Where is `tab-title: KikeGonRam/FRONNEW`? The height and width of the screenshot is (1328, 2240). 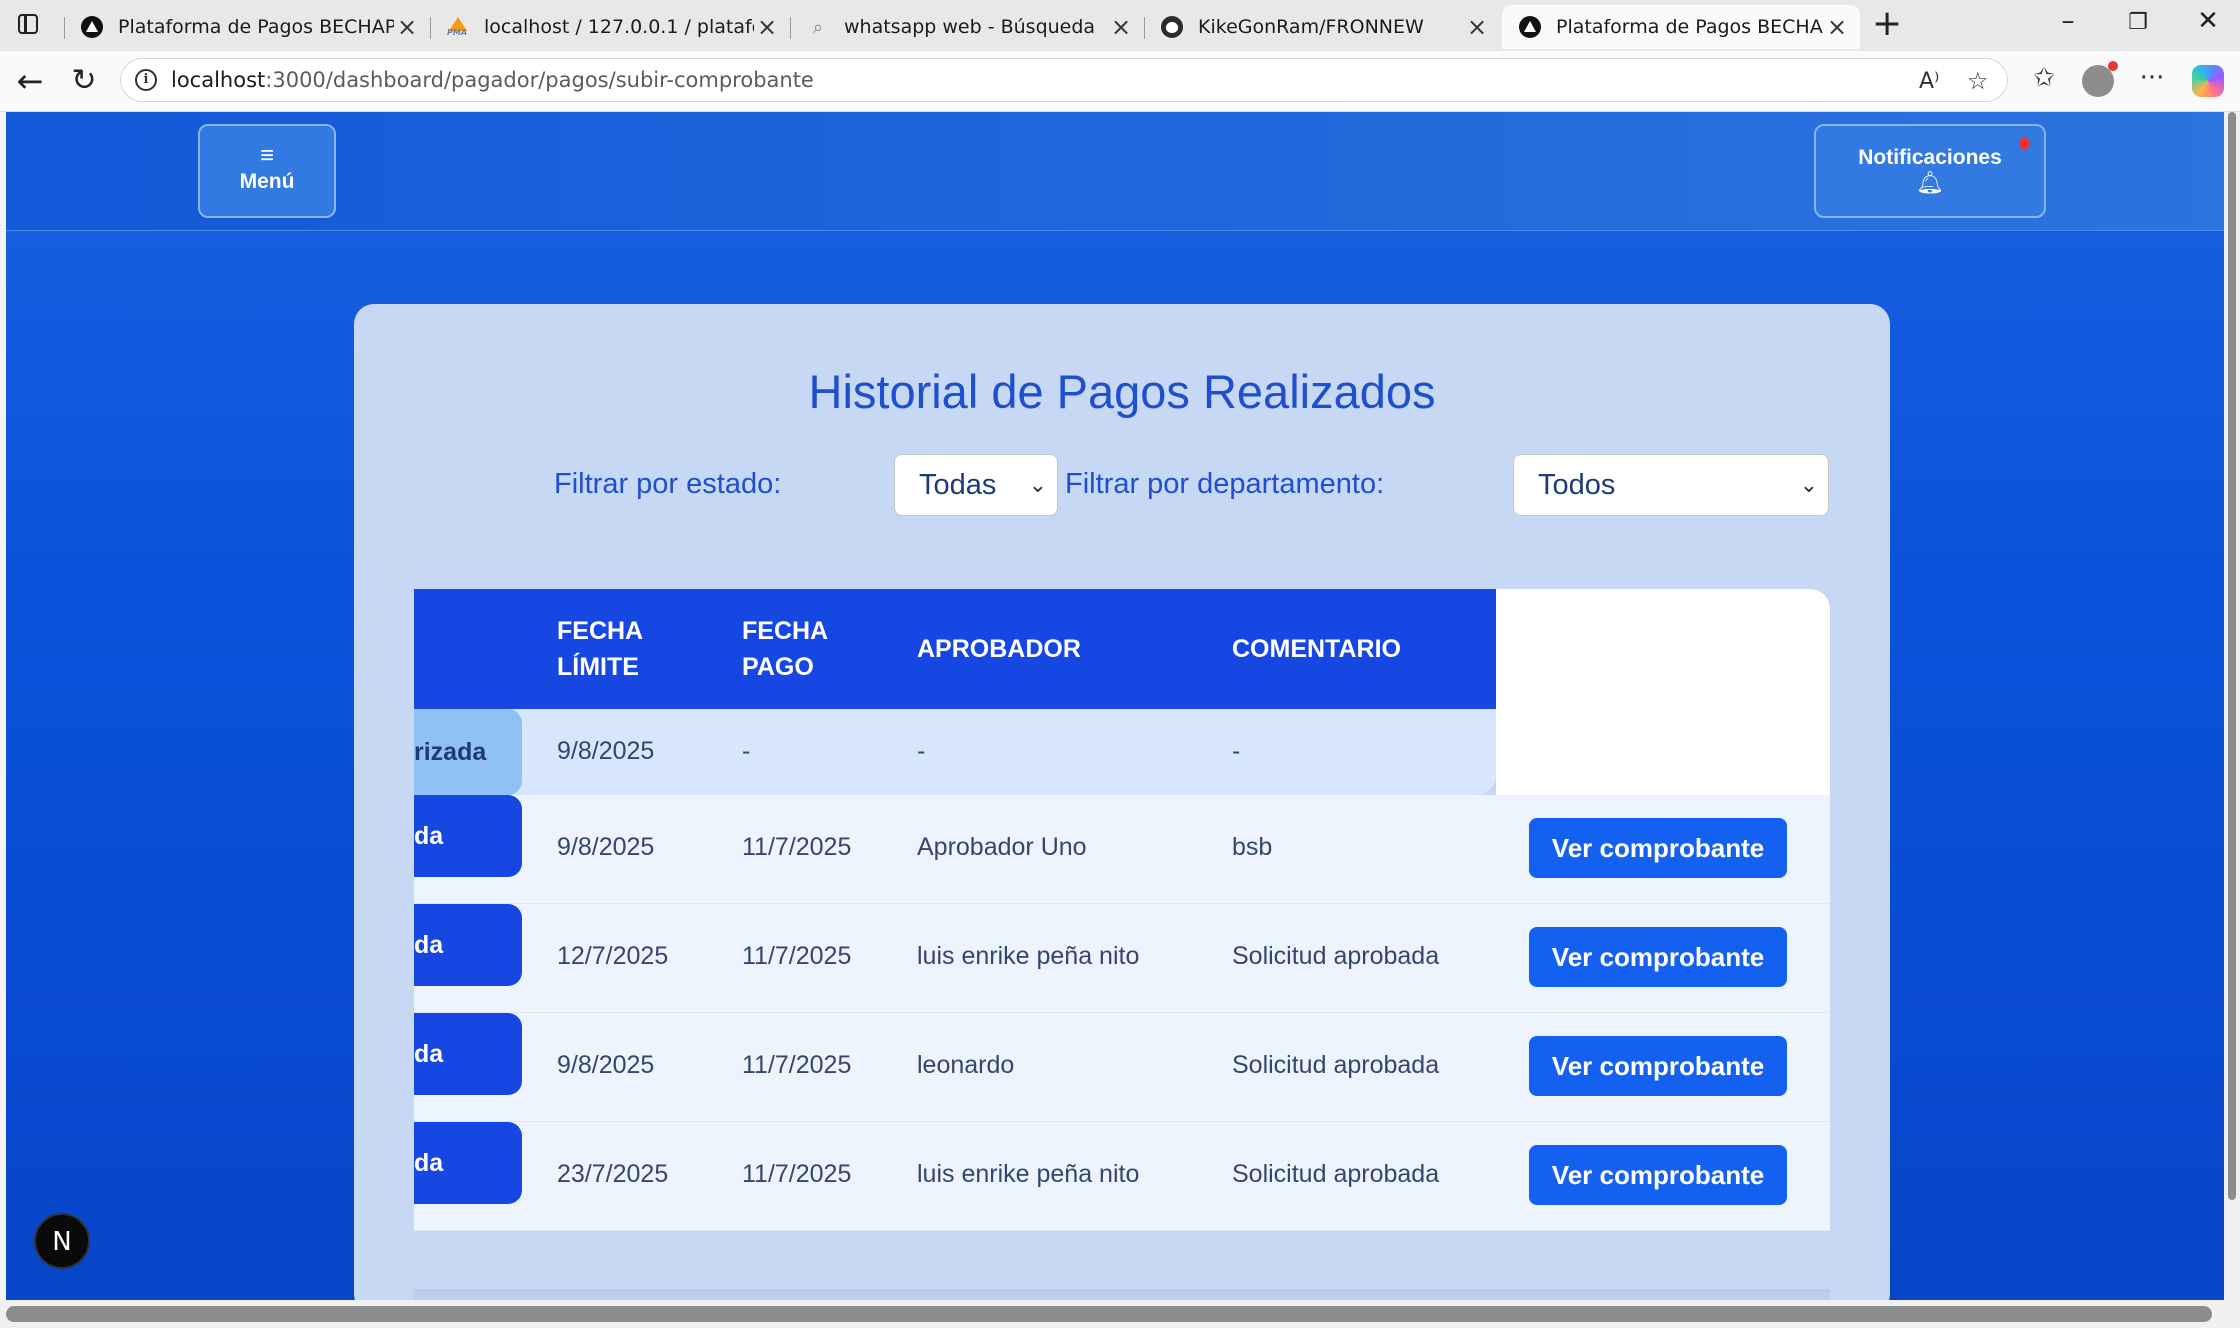
tab-title: KikeGonRam/FRONNEW is located at coordinates (1311, 27).